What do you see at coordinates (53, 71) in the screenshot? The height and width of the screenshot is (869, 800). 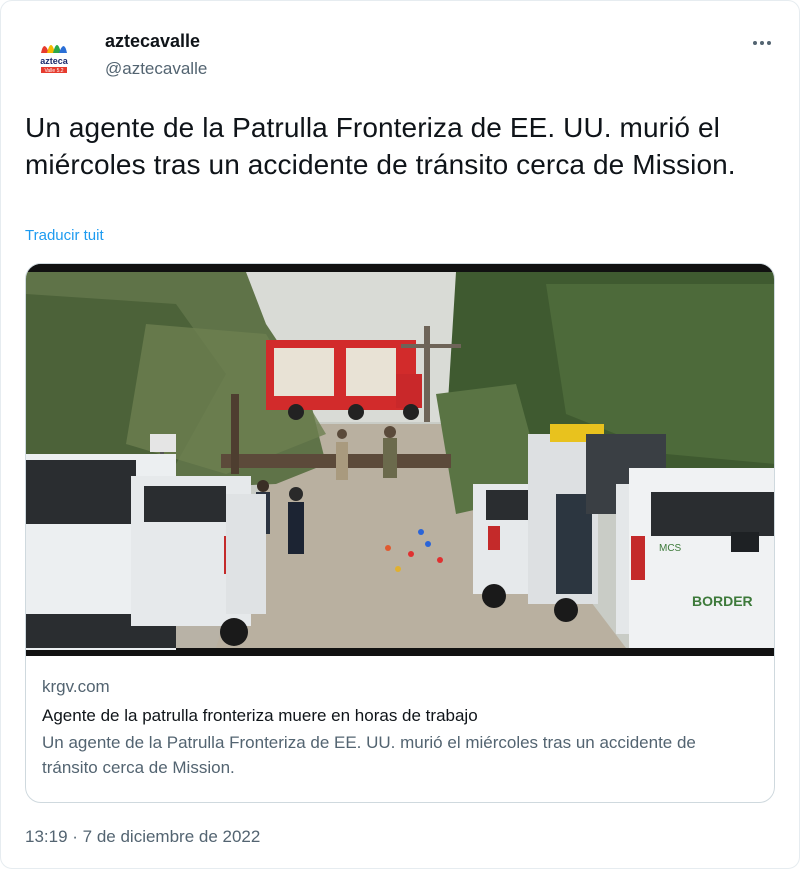 I see `avatar-logo-subtext: Valle 5.2` at bounding box center [53, 71].